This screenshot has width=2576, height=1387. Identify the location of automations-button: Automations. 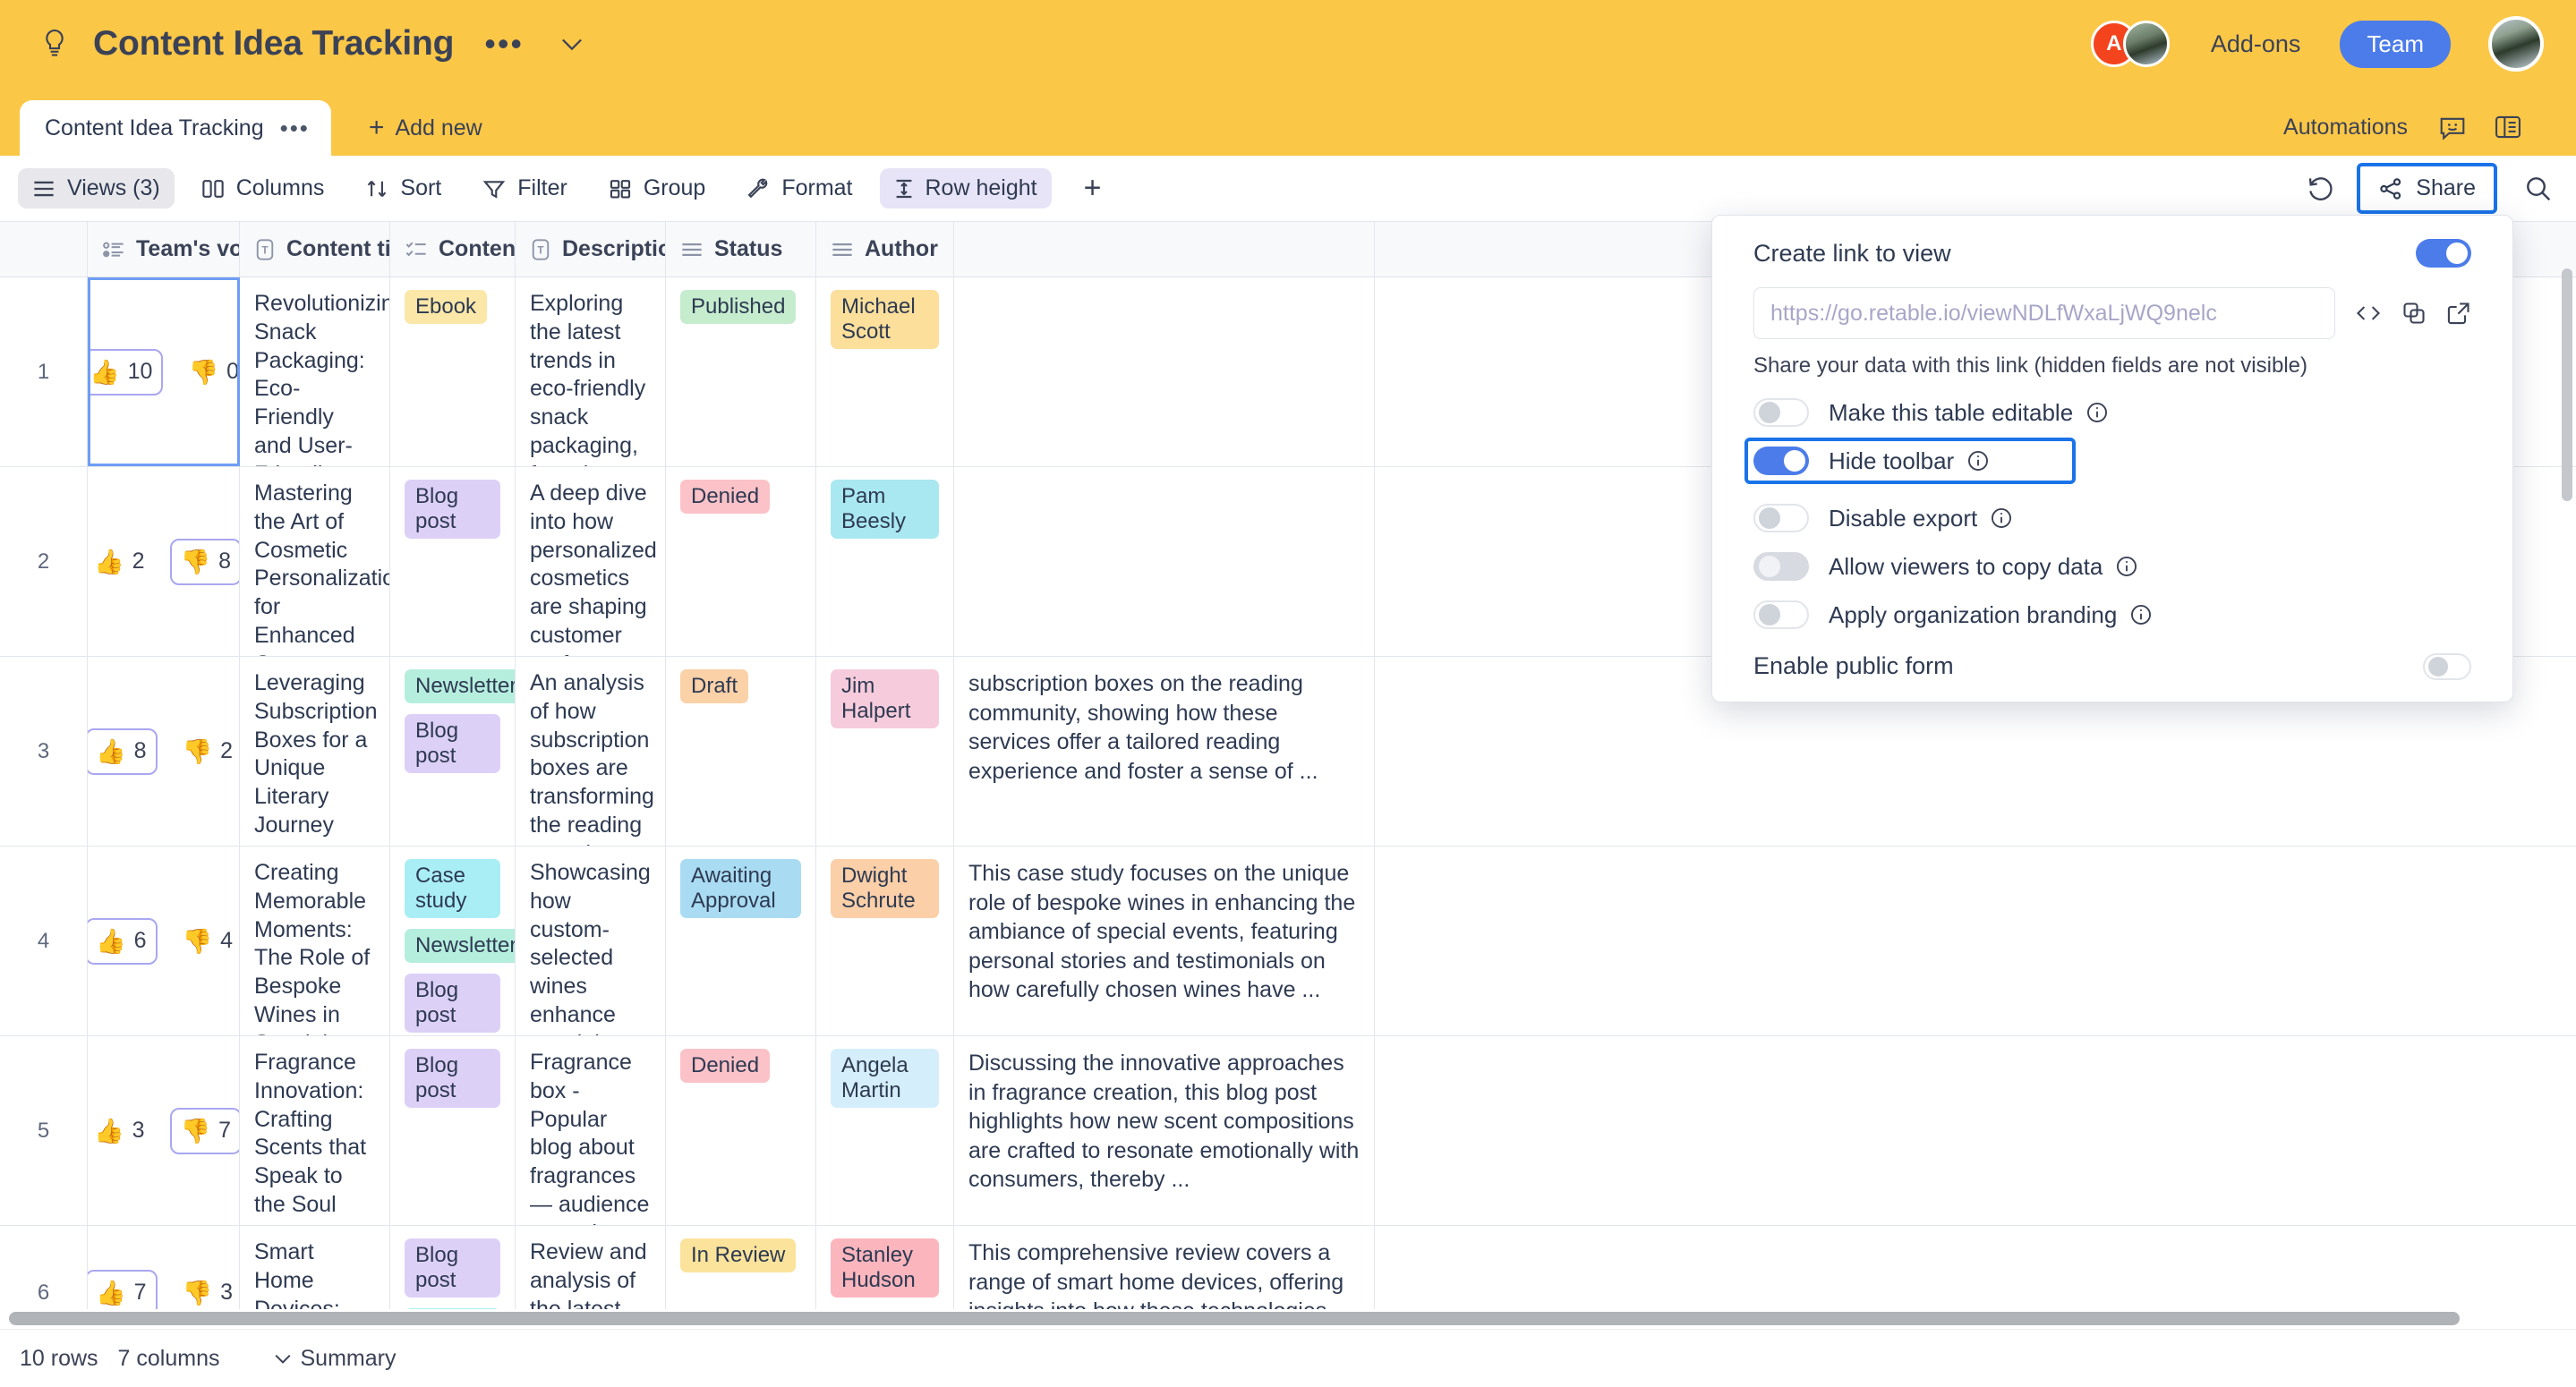
(2345, 128).